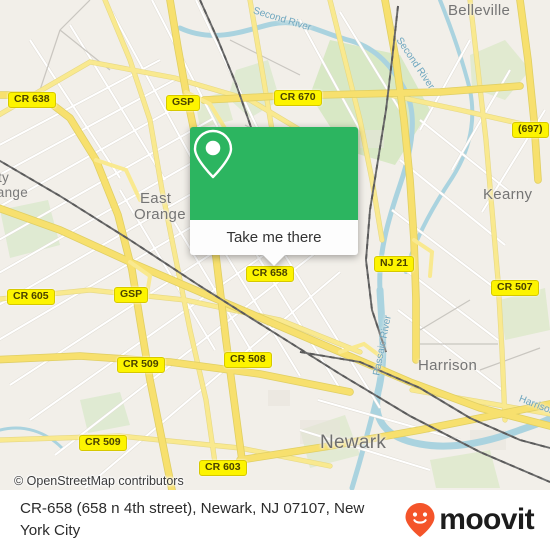 The width and height of the screenshot is (550, 550). Describe the element at coordinates (508, 194) in the screenshot. I see `place-label-kearny: Kearny` at that location.